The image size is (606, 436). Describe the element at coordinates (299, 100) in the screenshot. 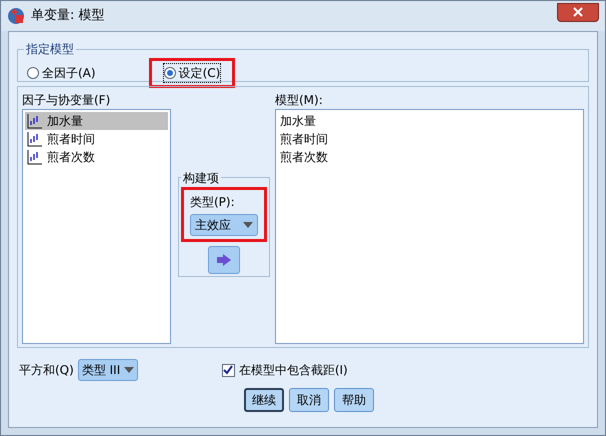

I see `list-label: 模型(M):` at that location.